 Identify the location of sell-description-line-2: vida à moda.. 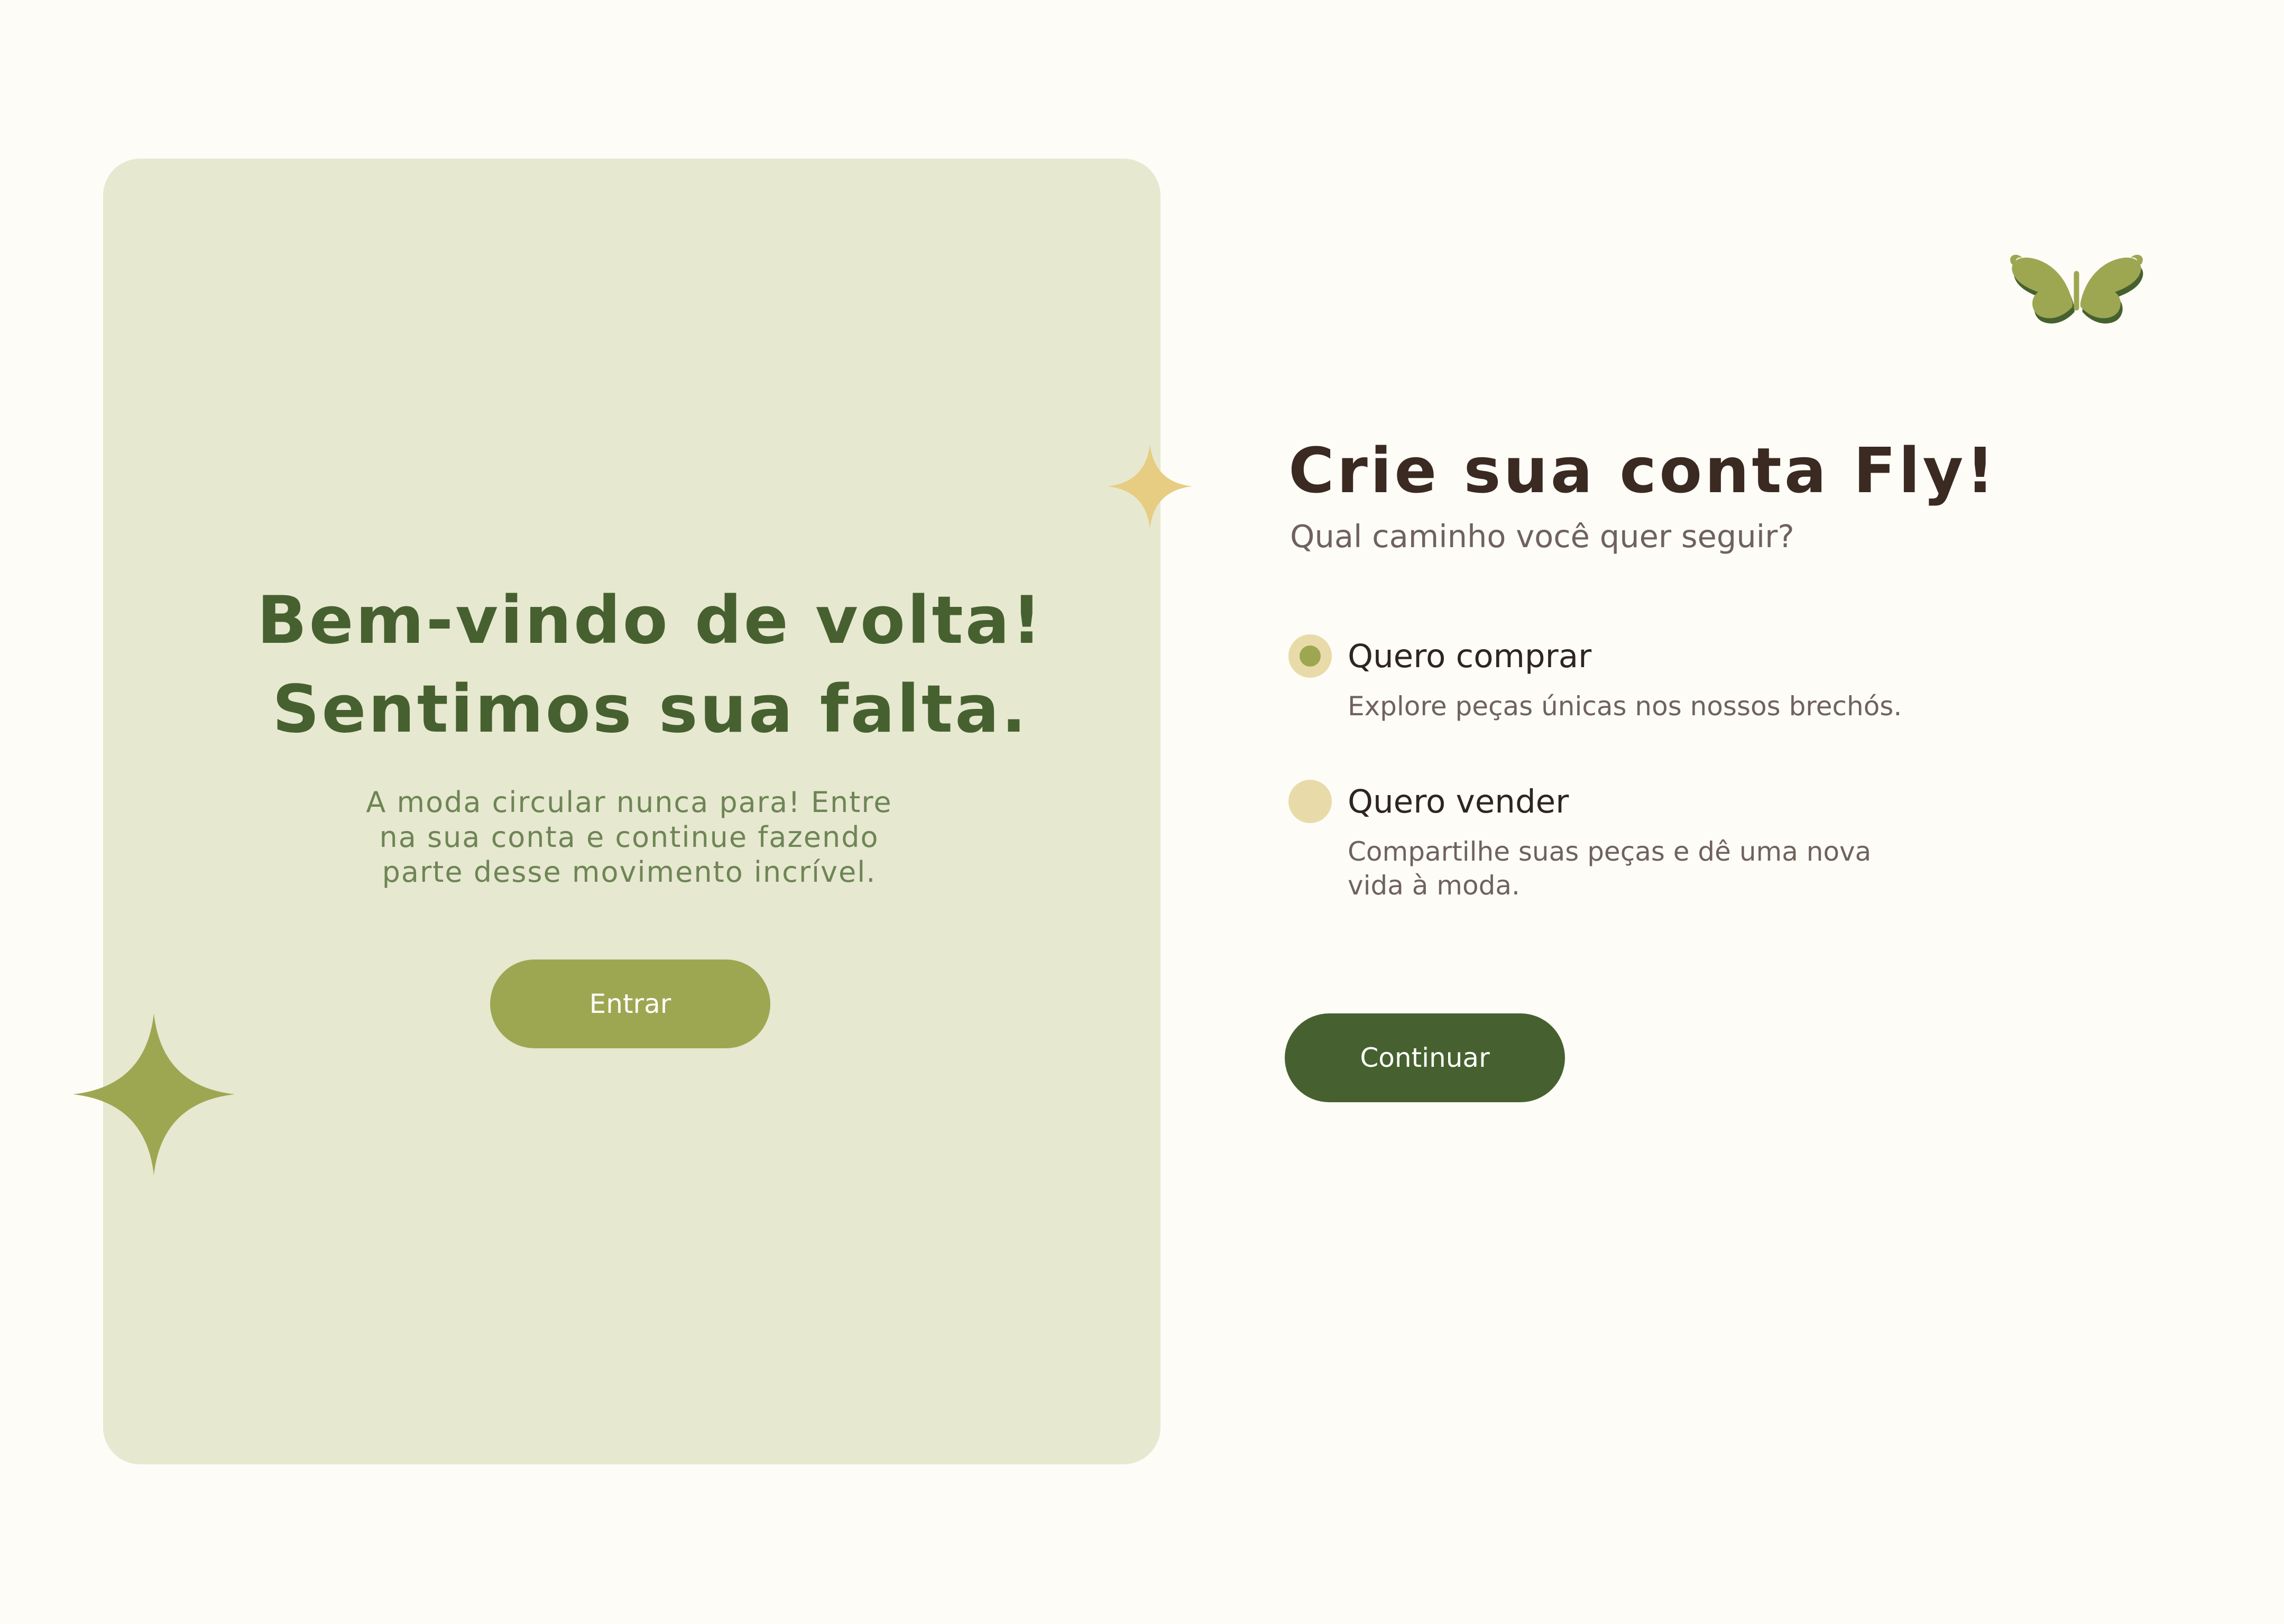
(1434, 886).